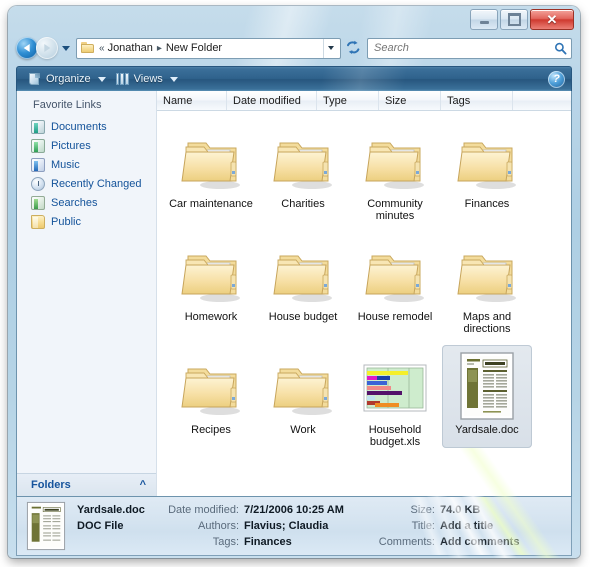 The image size is (590, 567). Describe the element at coordinates (560, 48) in the screenshot. I see `search-icon` at that location.